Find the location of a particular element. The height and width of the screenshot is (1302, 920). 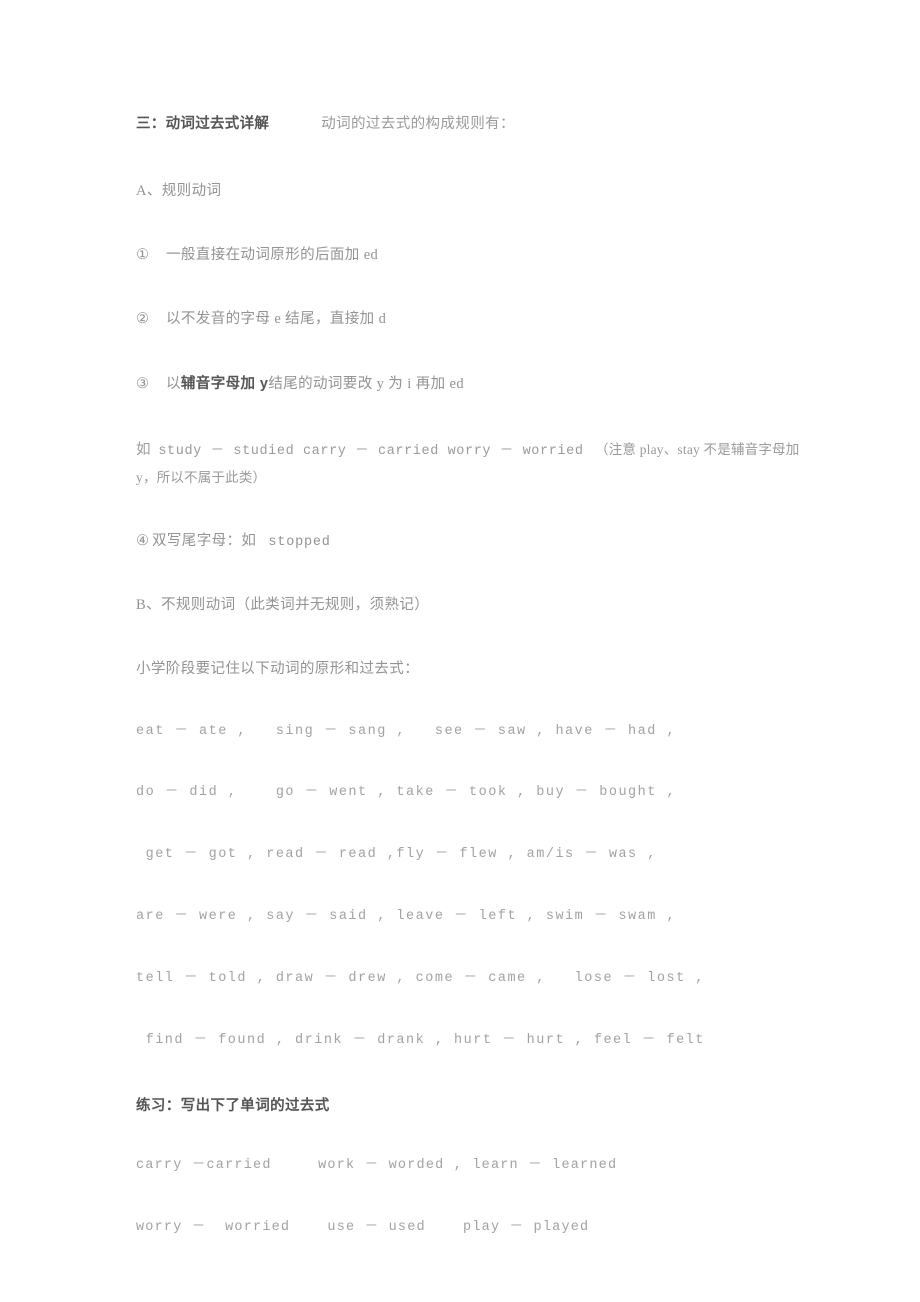

group-b-label: B、不规则动词（此类词并无规则，须熟记） is located at coordinates (283, 605).